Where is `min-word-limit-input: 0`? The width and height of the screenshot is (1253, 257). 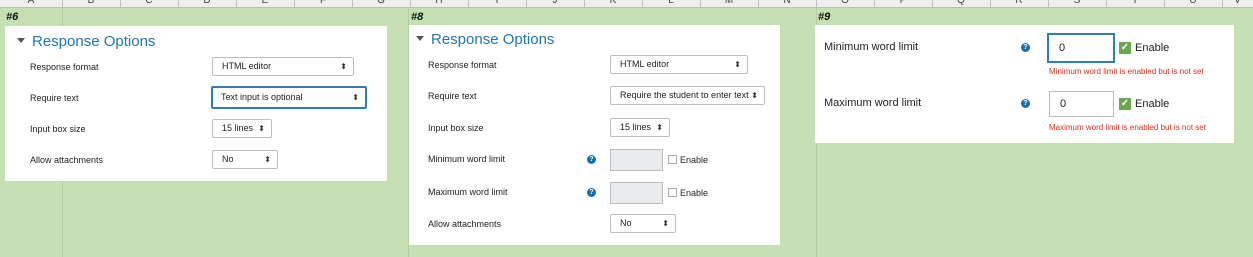 min-word-limit-input: 0 is located at coordinates (1081, 48).